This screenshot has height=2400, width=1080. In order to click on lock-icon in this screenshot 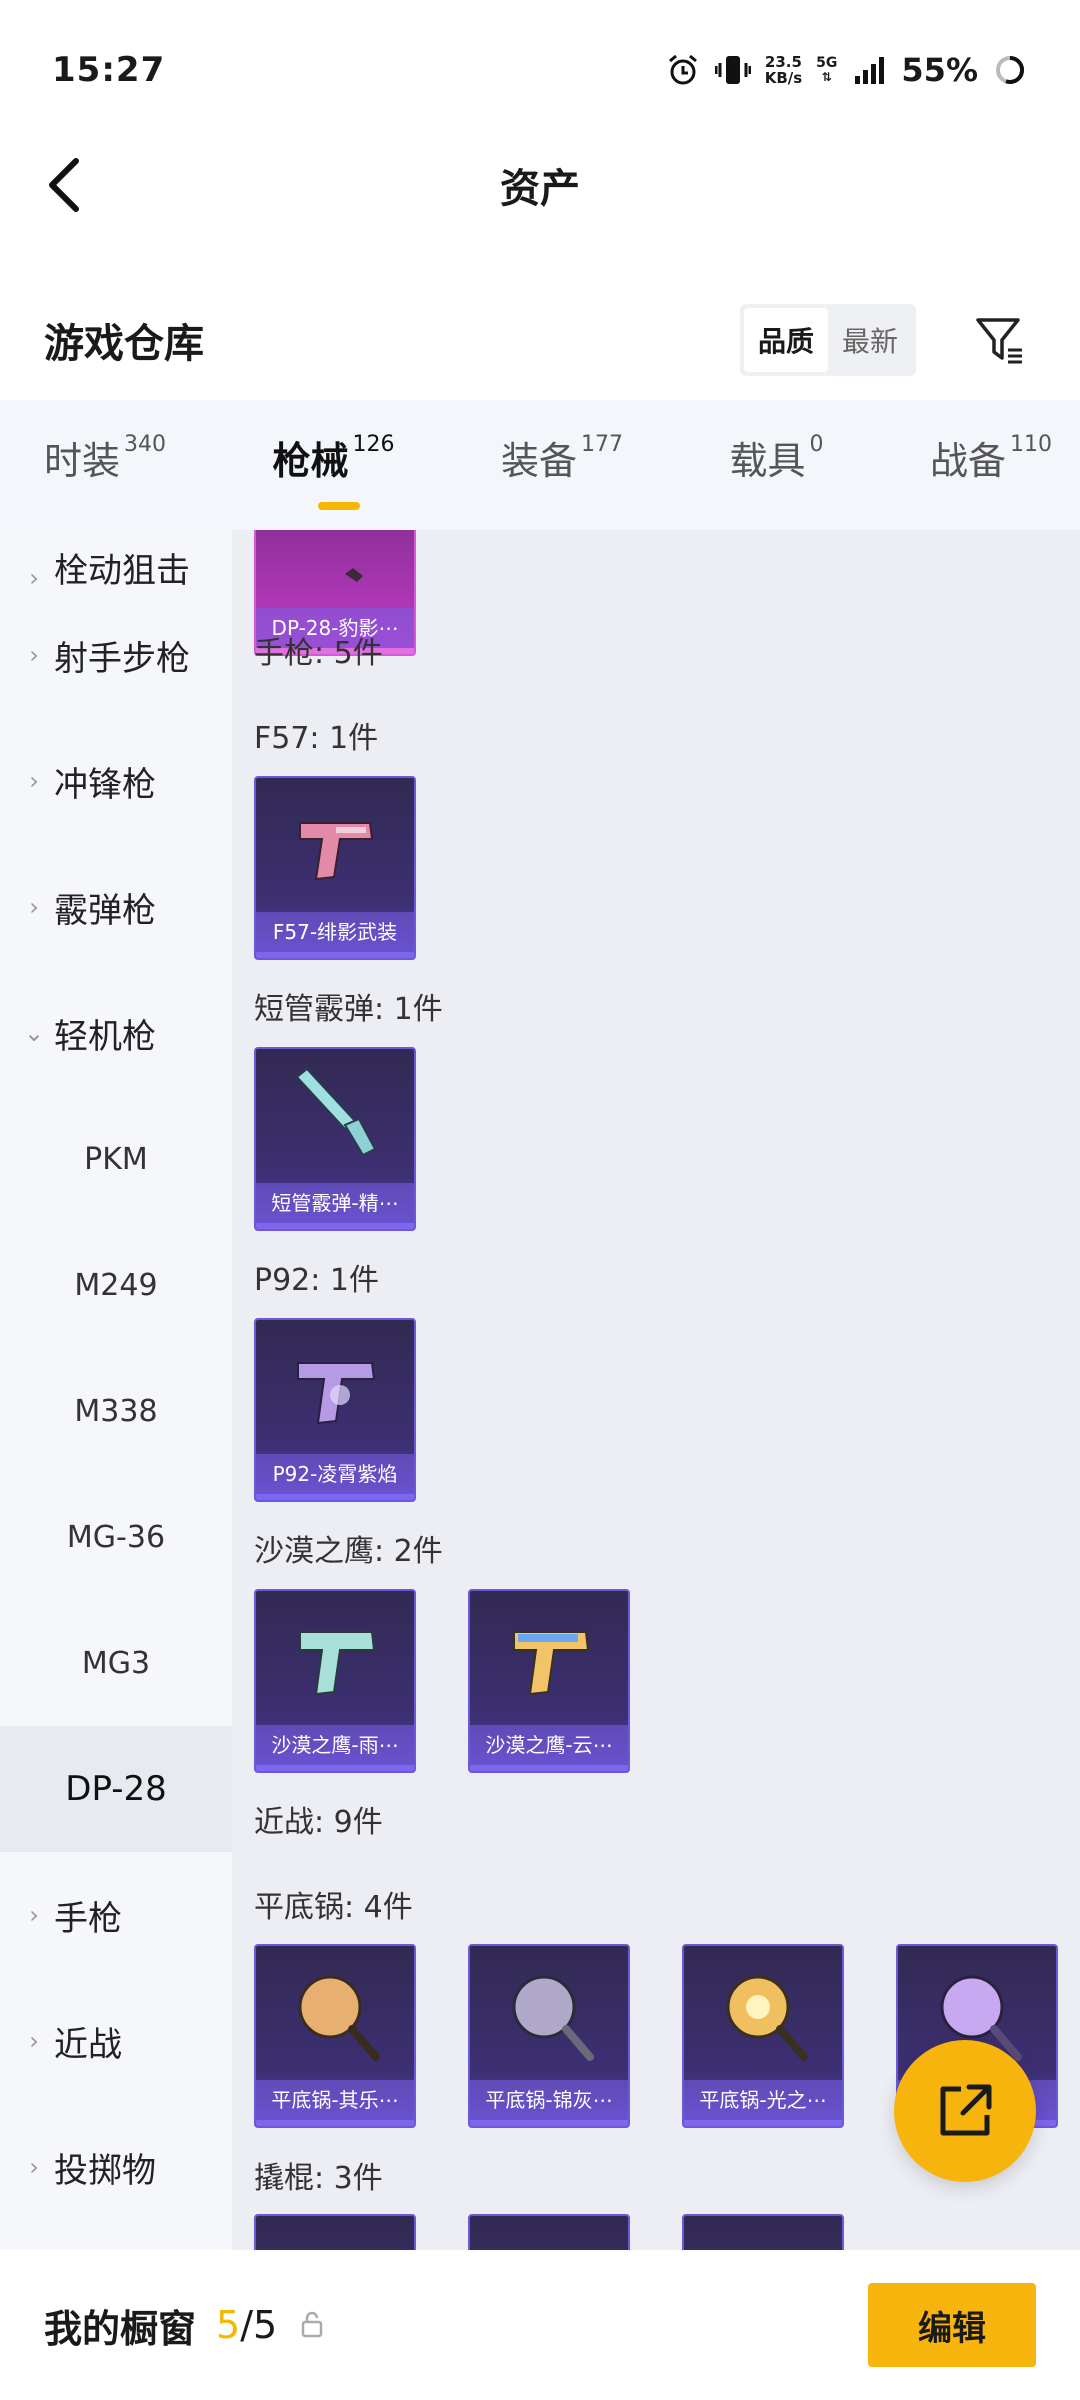, I will do `click(313, 2325)`.